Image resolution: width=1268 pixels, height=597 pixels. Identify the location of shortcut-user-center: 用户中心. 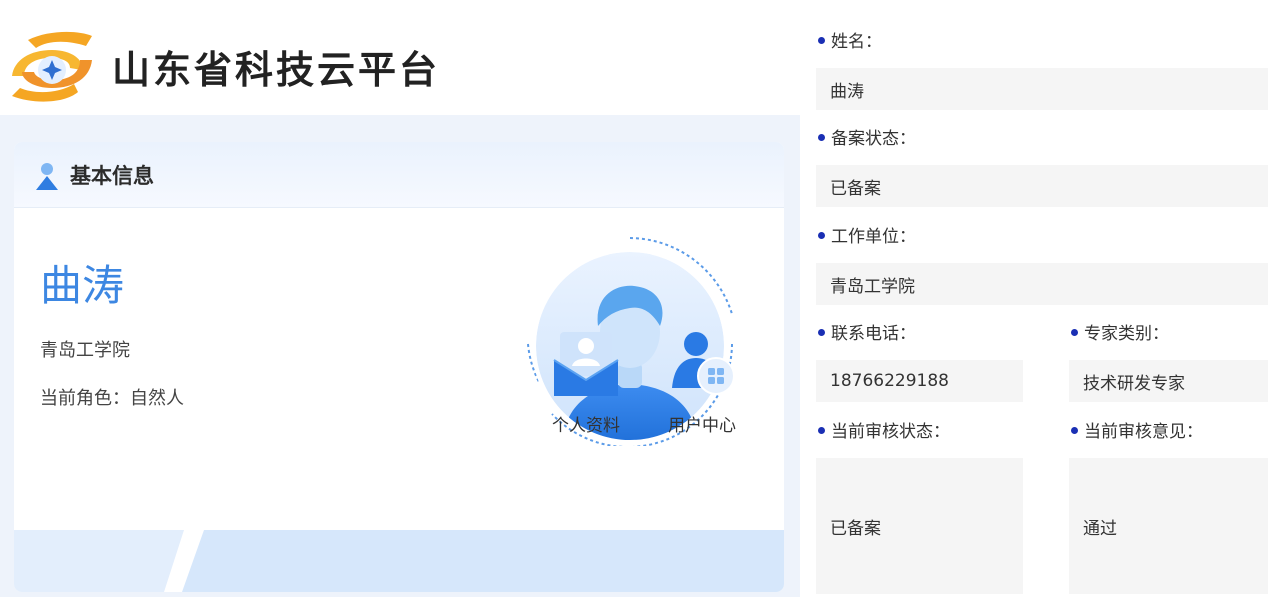
(702, 386).